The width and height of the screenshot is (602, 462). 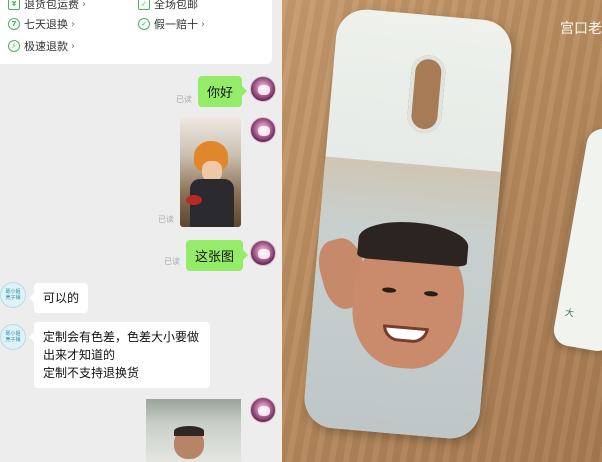 What do you see at coordinates (176, 24) in the screenshot?
I see `service-label: 假一赔十` at bounding box center [176, 24].